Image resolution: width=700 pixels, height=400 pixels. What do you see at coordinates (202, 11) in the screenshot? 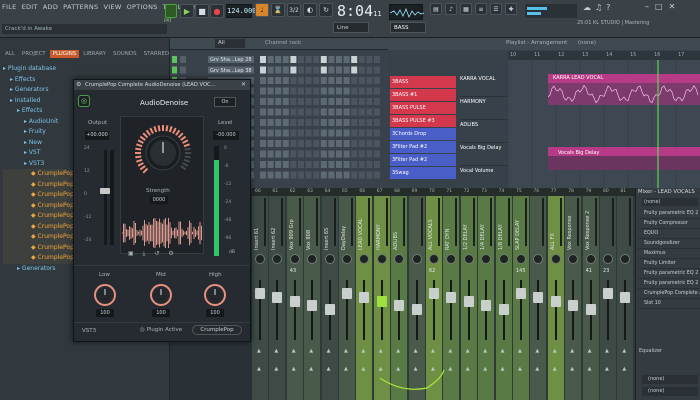
I see `stop-button: ■` at bounding box center [202, 11].